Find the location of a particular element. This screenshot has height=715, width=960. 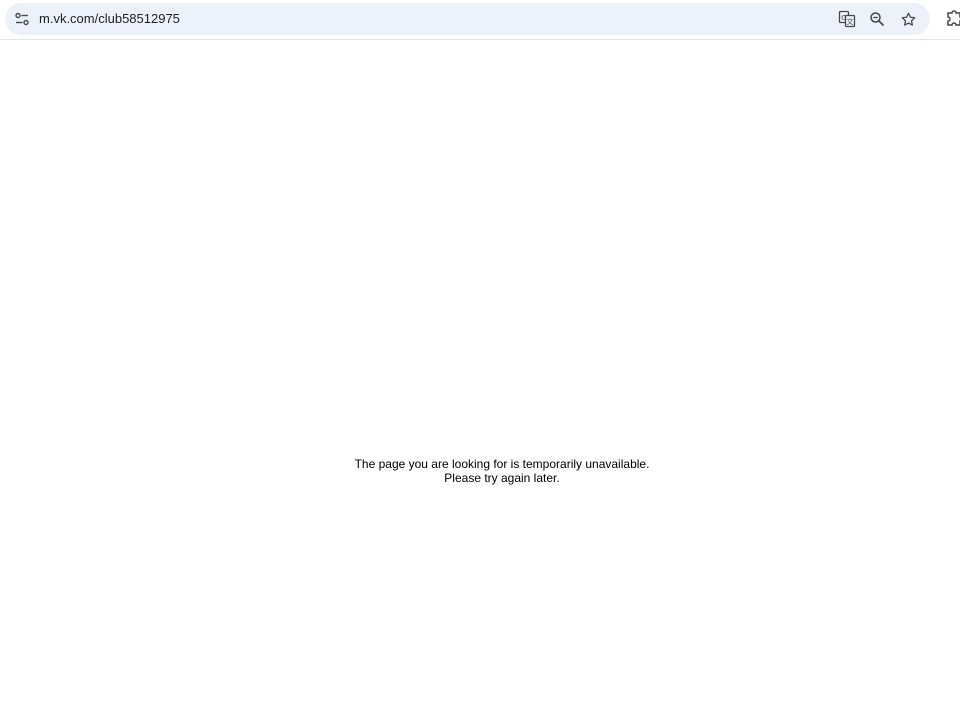

svg-text: 文 is located at coordinates (850, 21).